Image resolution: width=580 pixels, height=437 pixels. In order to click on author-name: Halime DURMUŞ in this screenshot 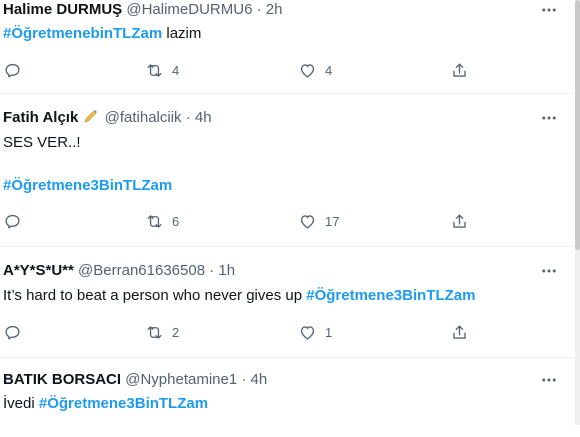, I will do `click(62, 9)`.